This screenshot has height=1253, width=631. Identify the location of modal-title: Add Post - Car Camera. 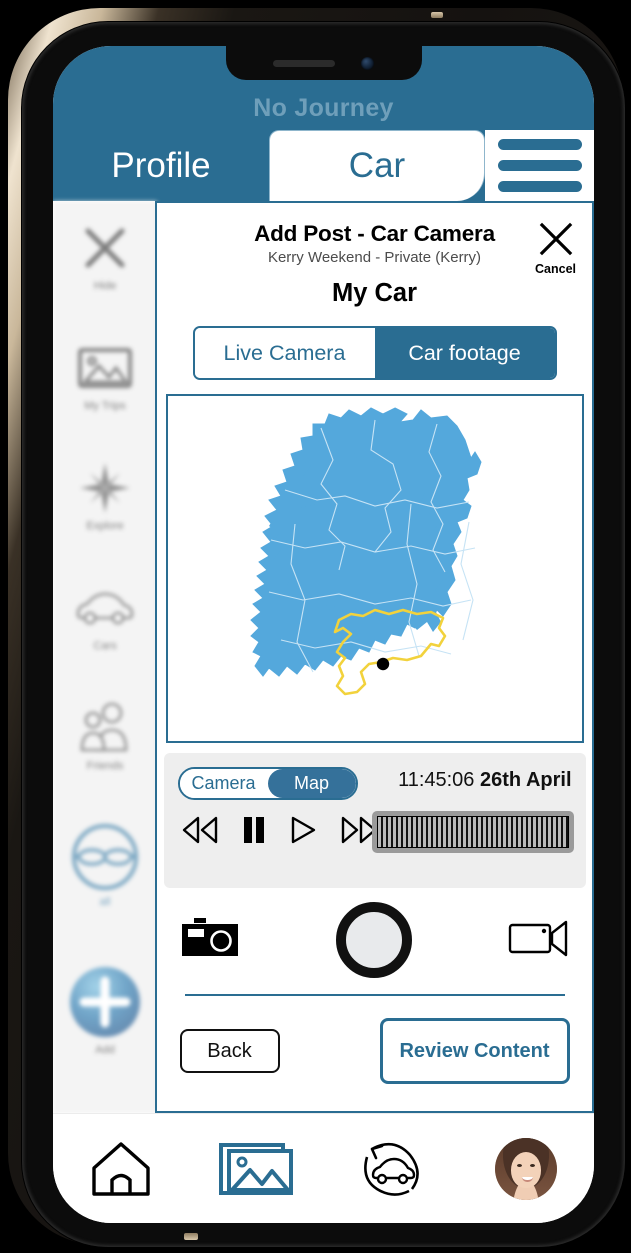
(374, 233).